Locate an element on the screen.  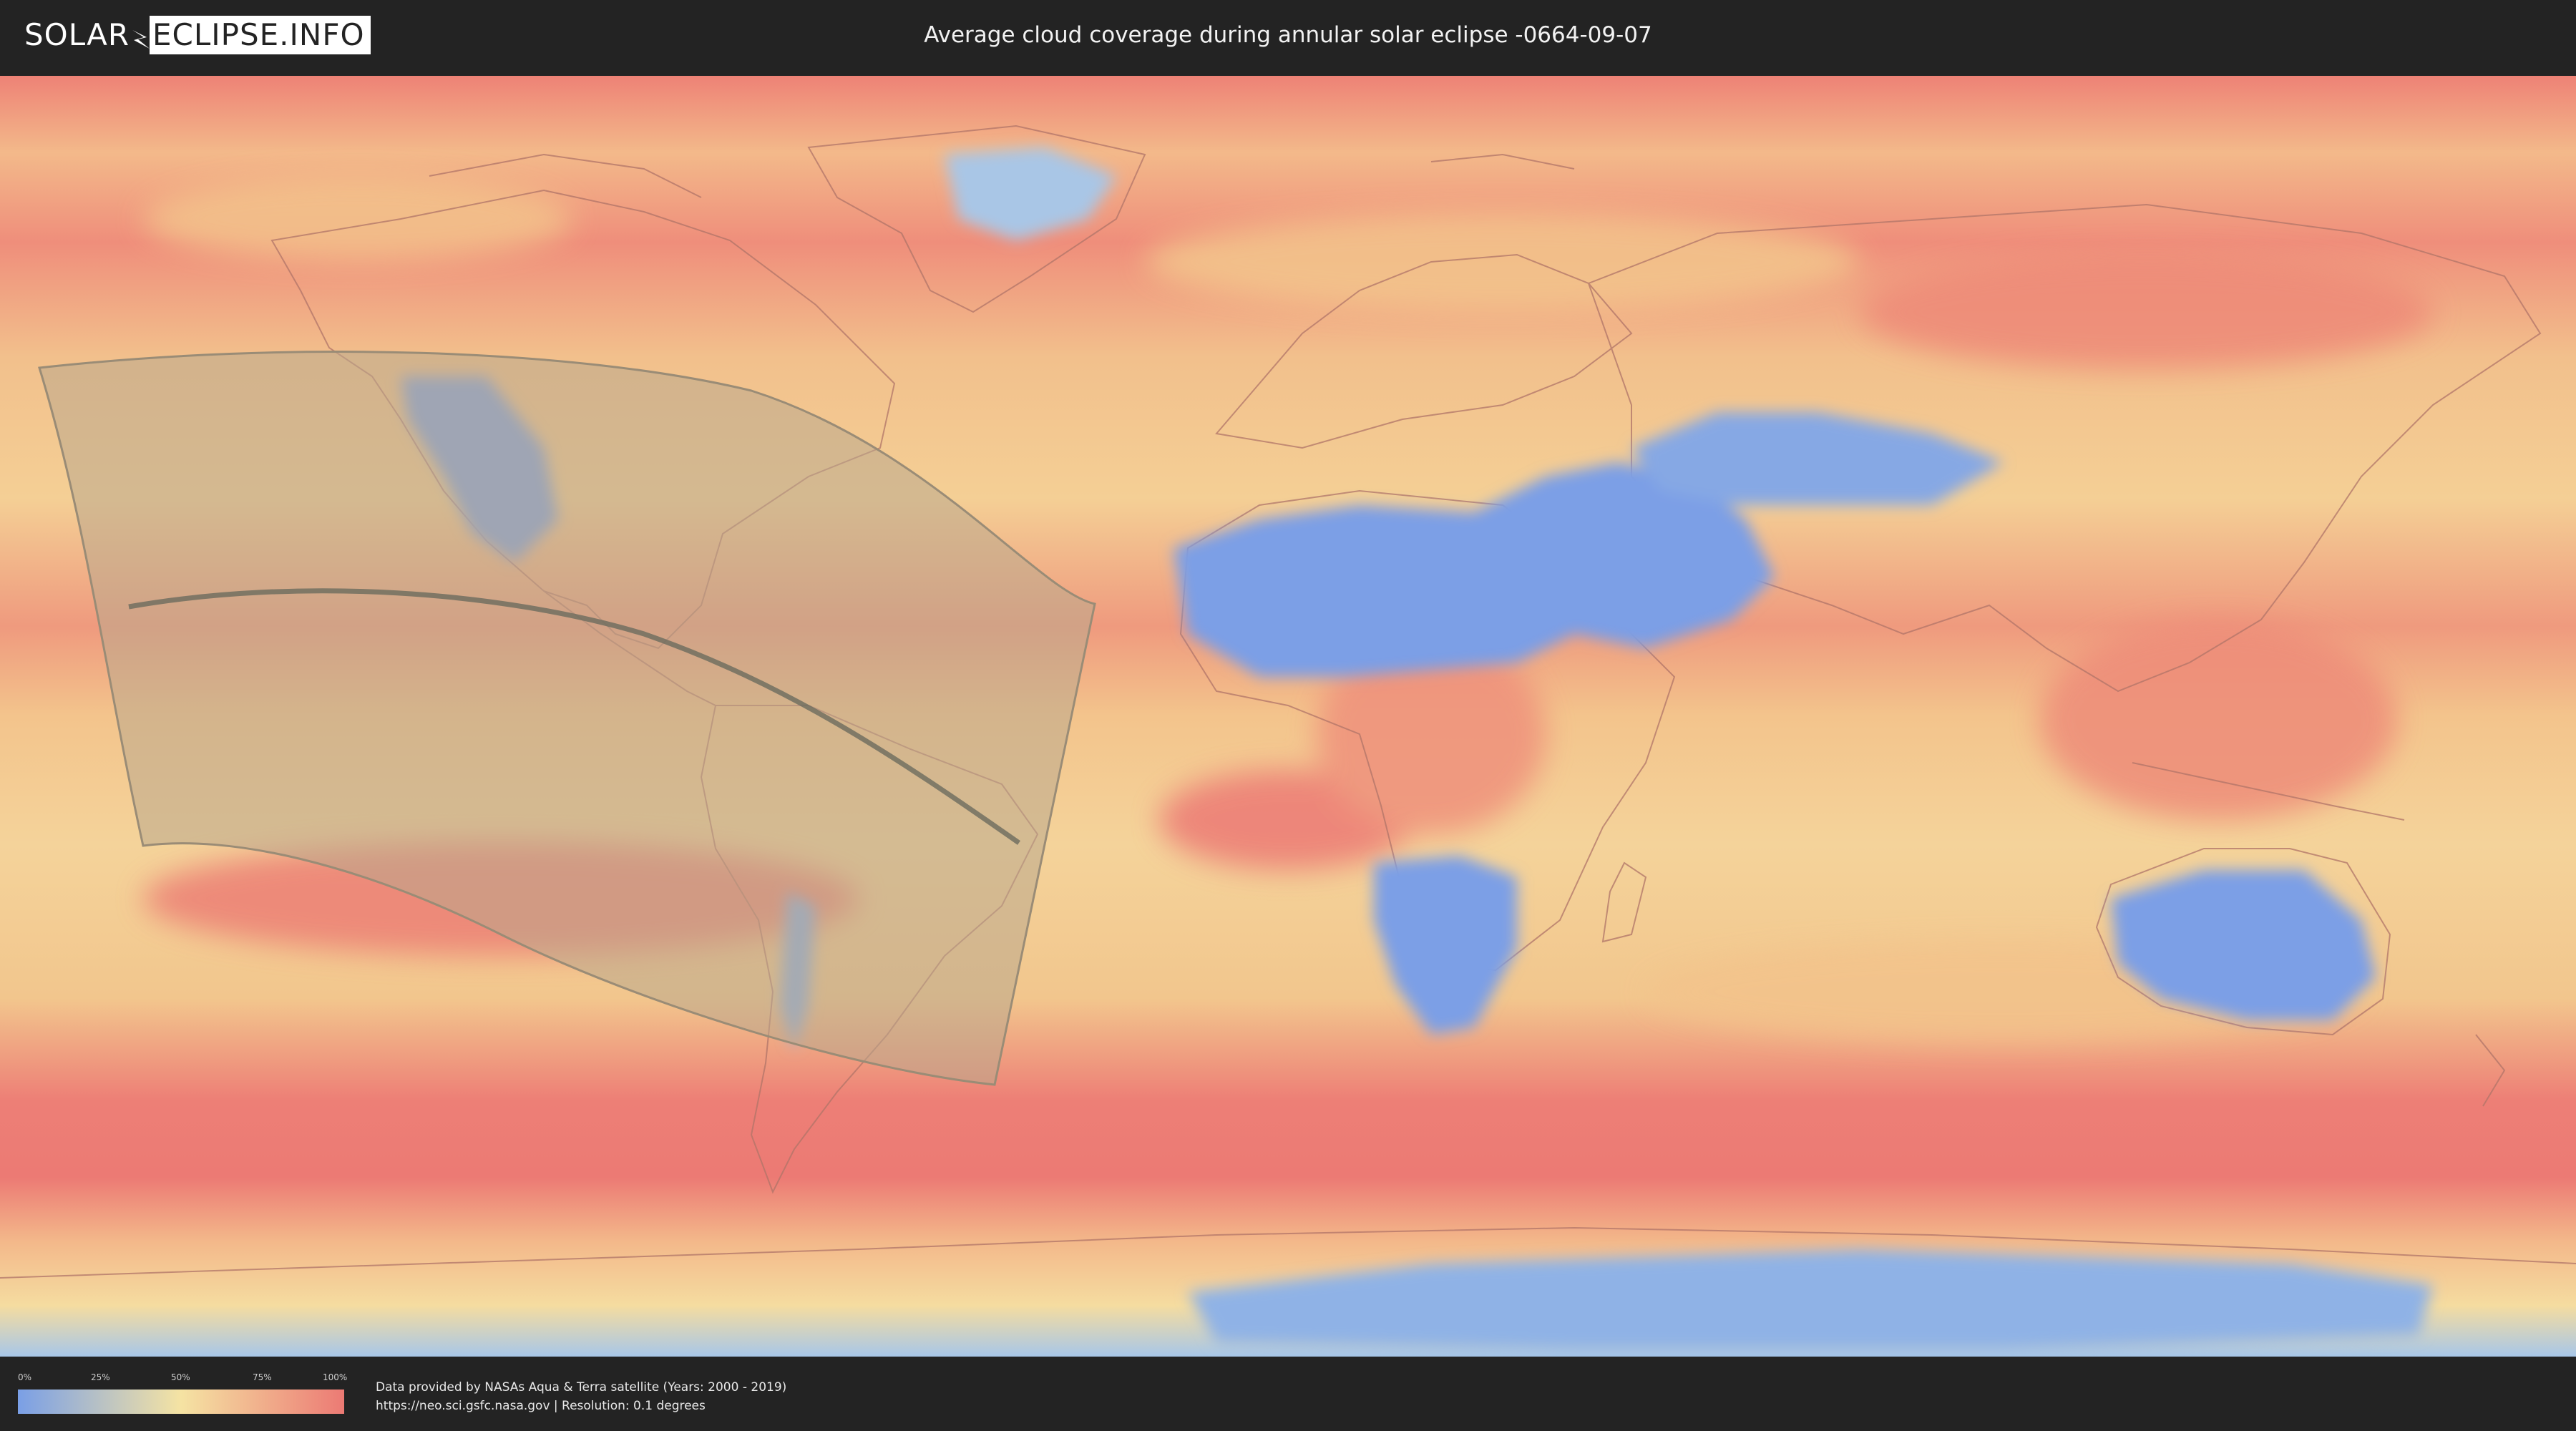
legend-tick-25: 25% is located at coordinates (100, 1377).